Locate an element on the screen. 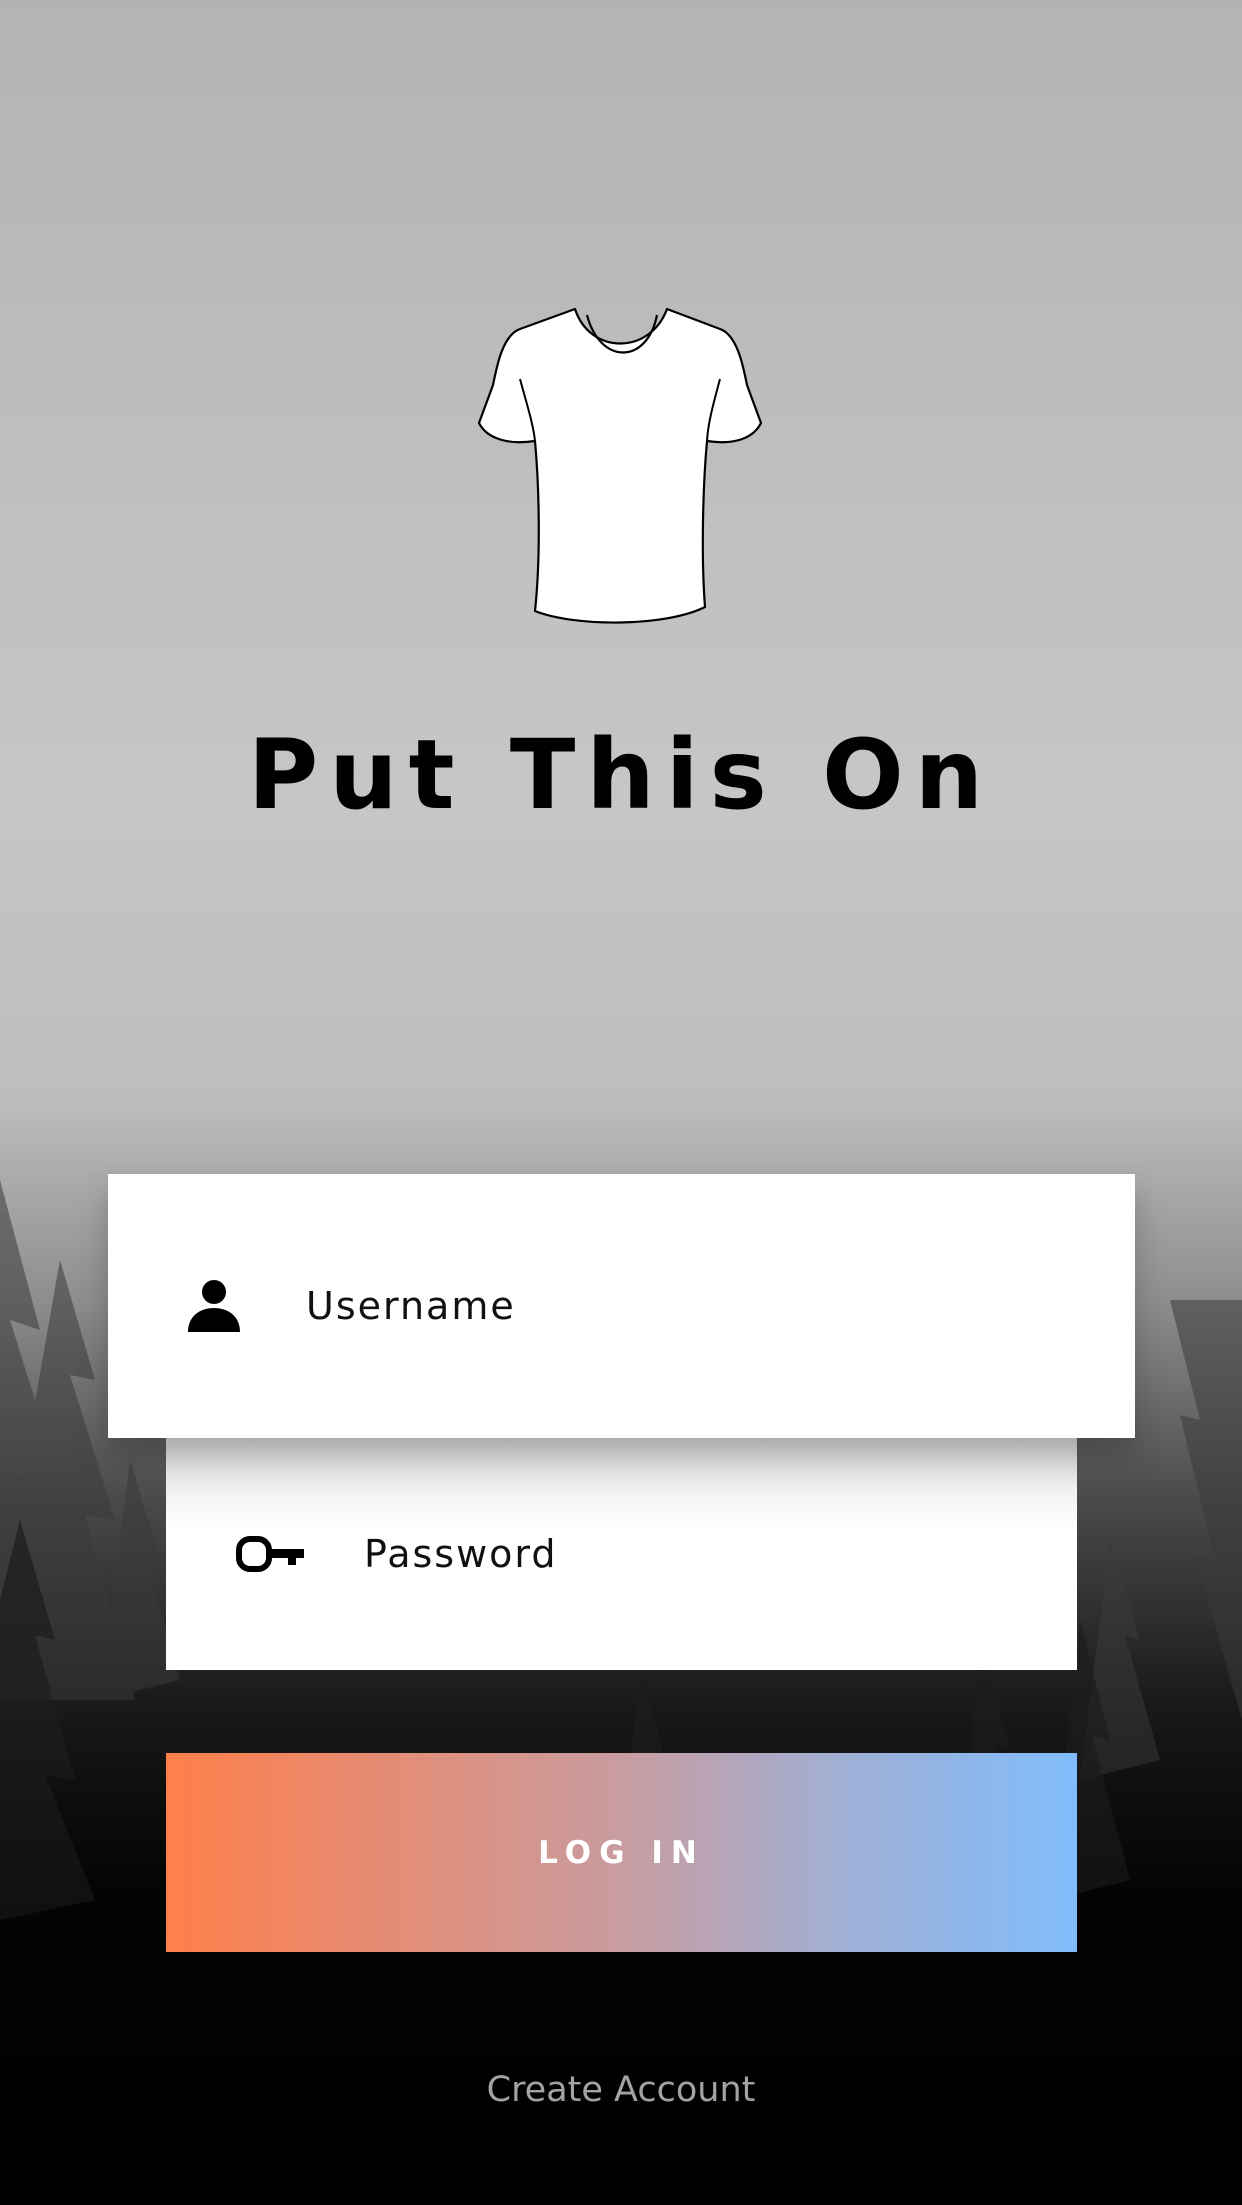 The image size is (1242, 2205). username-input is located at coordinates (696, 1306).